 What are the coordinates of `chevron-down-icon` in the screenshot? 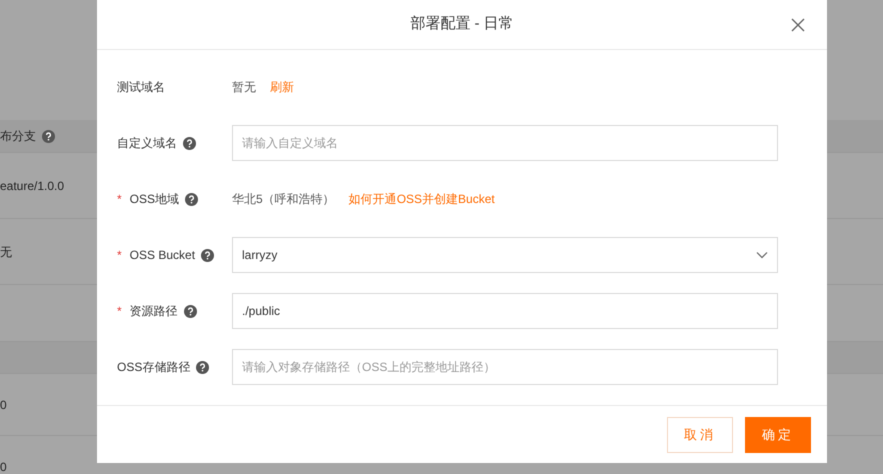 It's located at (762, 255).